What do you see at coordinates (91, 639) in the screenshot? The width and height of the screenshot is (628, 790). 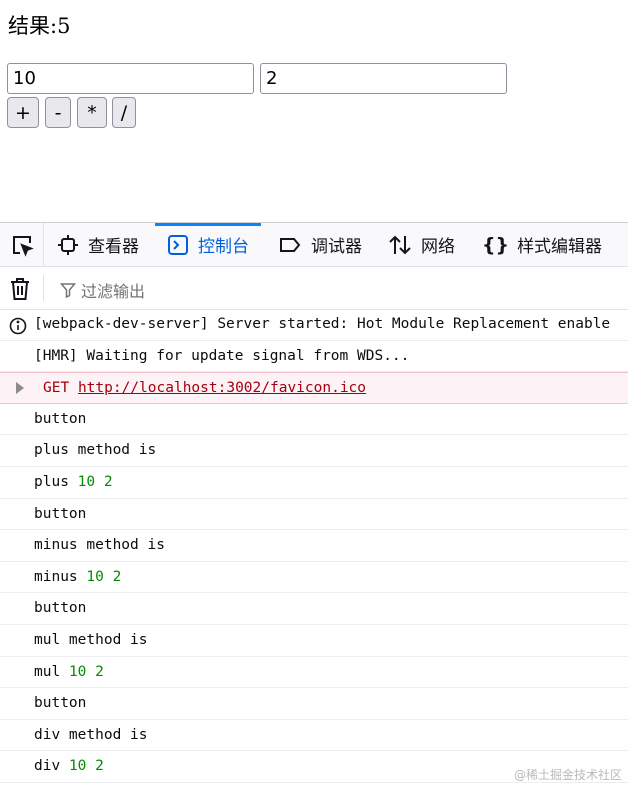 I see `log-text: mul method is` at bounding box center [91, 639].